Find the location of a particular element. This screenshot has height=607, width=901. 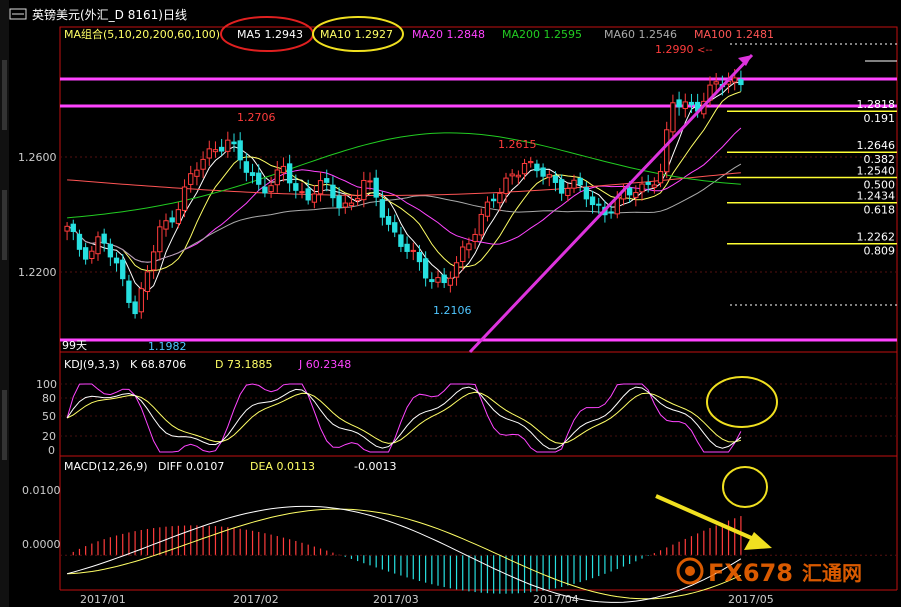

fib-ratio-label: 0.618 is located at coordinates (880, 210).